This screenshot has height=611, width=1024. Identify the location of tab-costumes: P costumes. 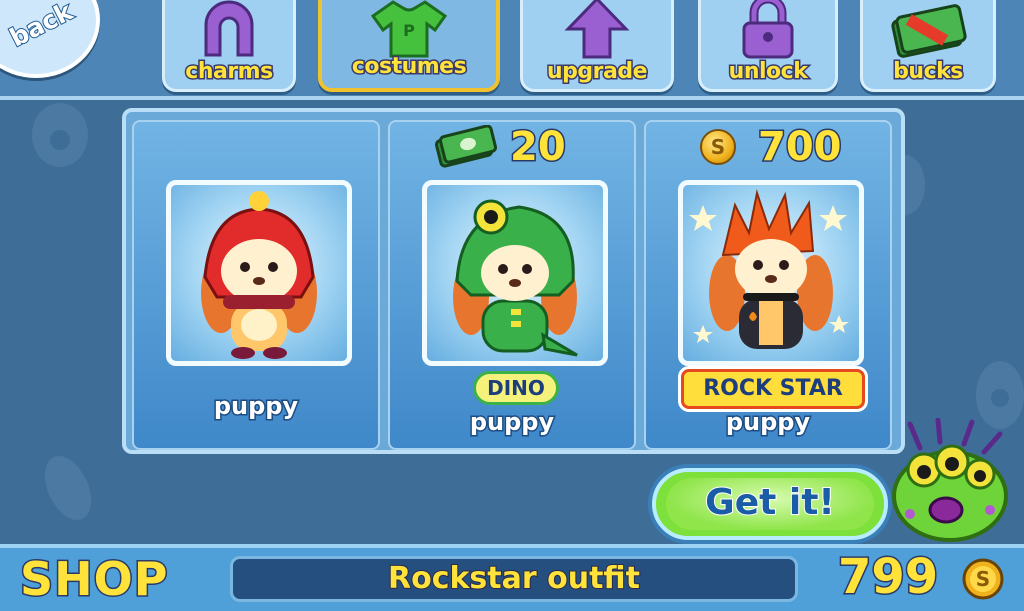
(409, 46).